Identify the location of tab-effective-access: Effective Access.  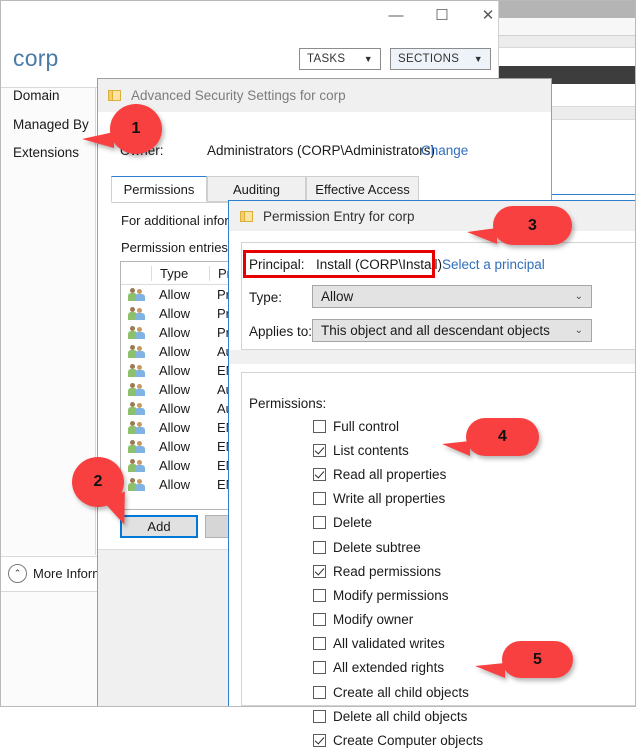
(362, 189).